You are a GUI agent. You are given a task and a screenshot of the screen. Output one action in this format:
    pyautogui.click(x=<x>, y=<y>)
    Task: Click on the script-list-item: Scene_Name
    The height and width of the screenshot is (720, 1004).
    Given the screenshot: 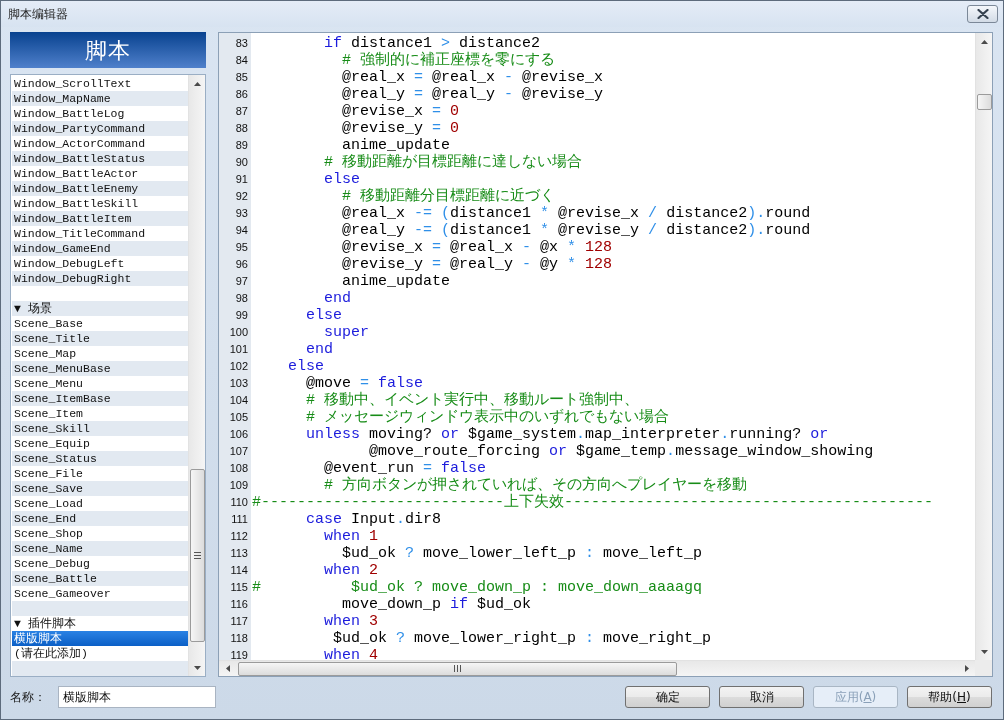 What is the action you would take?
    pyautogui.click(x=100, y=548)
    